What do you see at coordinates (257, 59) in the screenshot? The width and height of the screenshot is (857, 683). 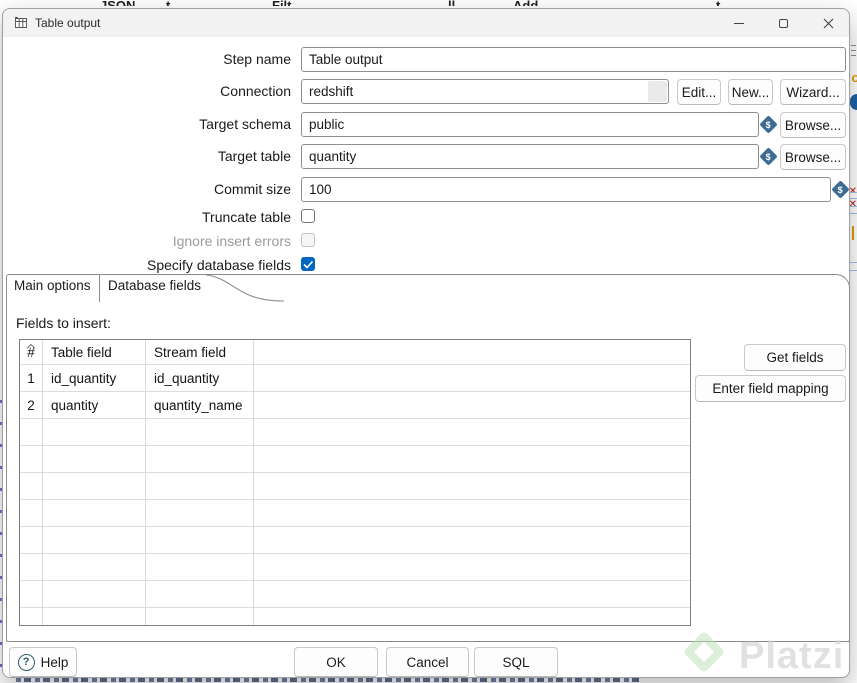 I see `step-name-label: Step name` at bounding box center [257, 59].